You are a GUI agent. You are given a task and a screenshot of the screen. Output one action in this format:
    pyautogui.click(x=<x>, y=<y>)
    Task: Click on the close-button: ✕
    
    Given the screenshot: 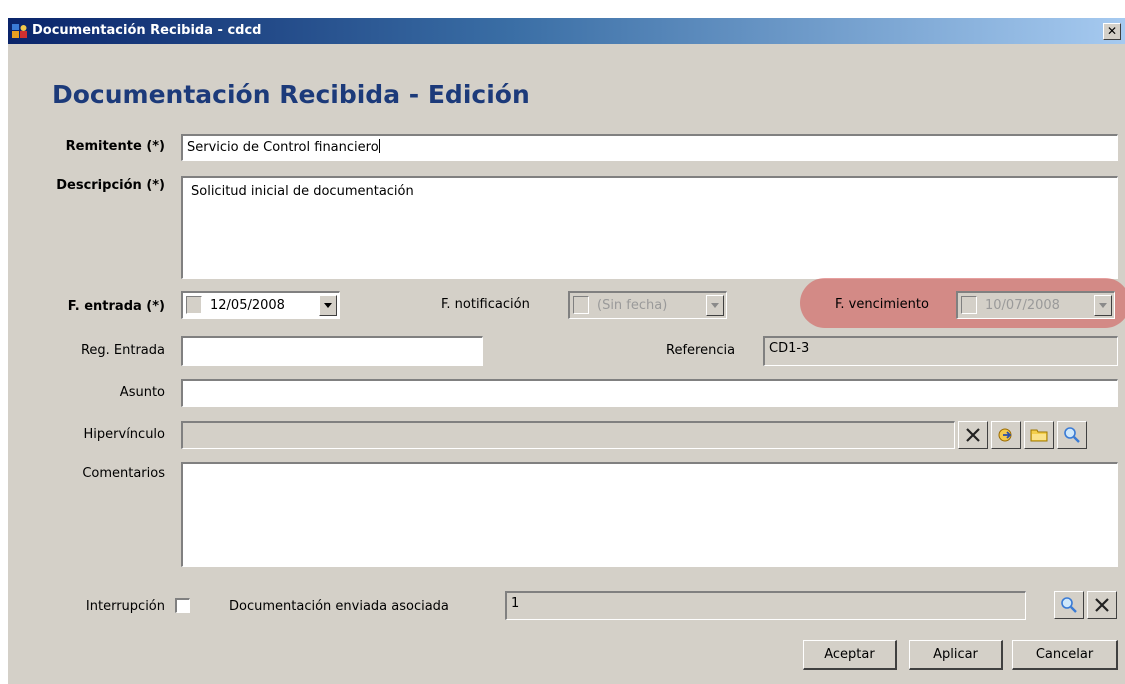 What is the action you would take?
    pyautogui.click(x=1112, y=31)
    